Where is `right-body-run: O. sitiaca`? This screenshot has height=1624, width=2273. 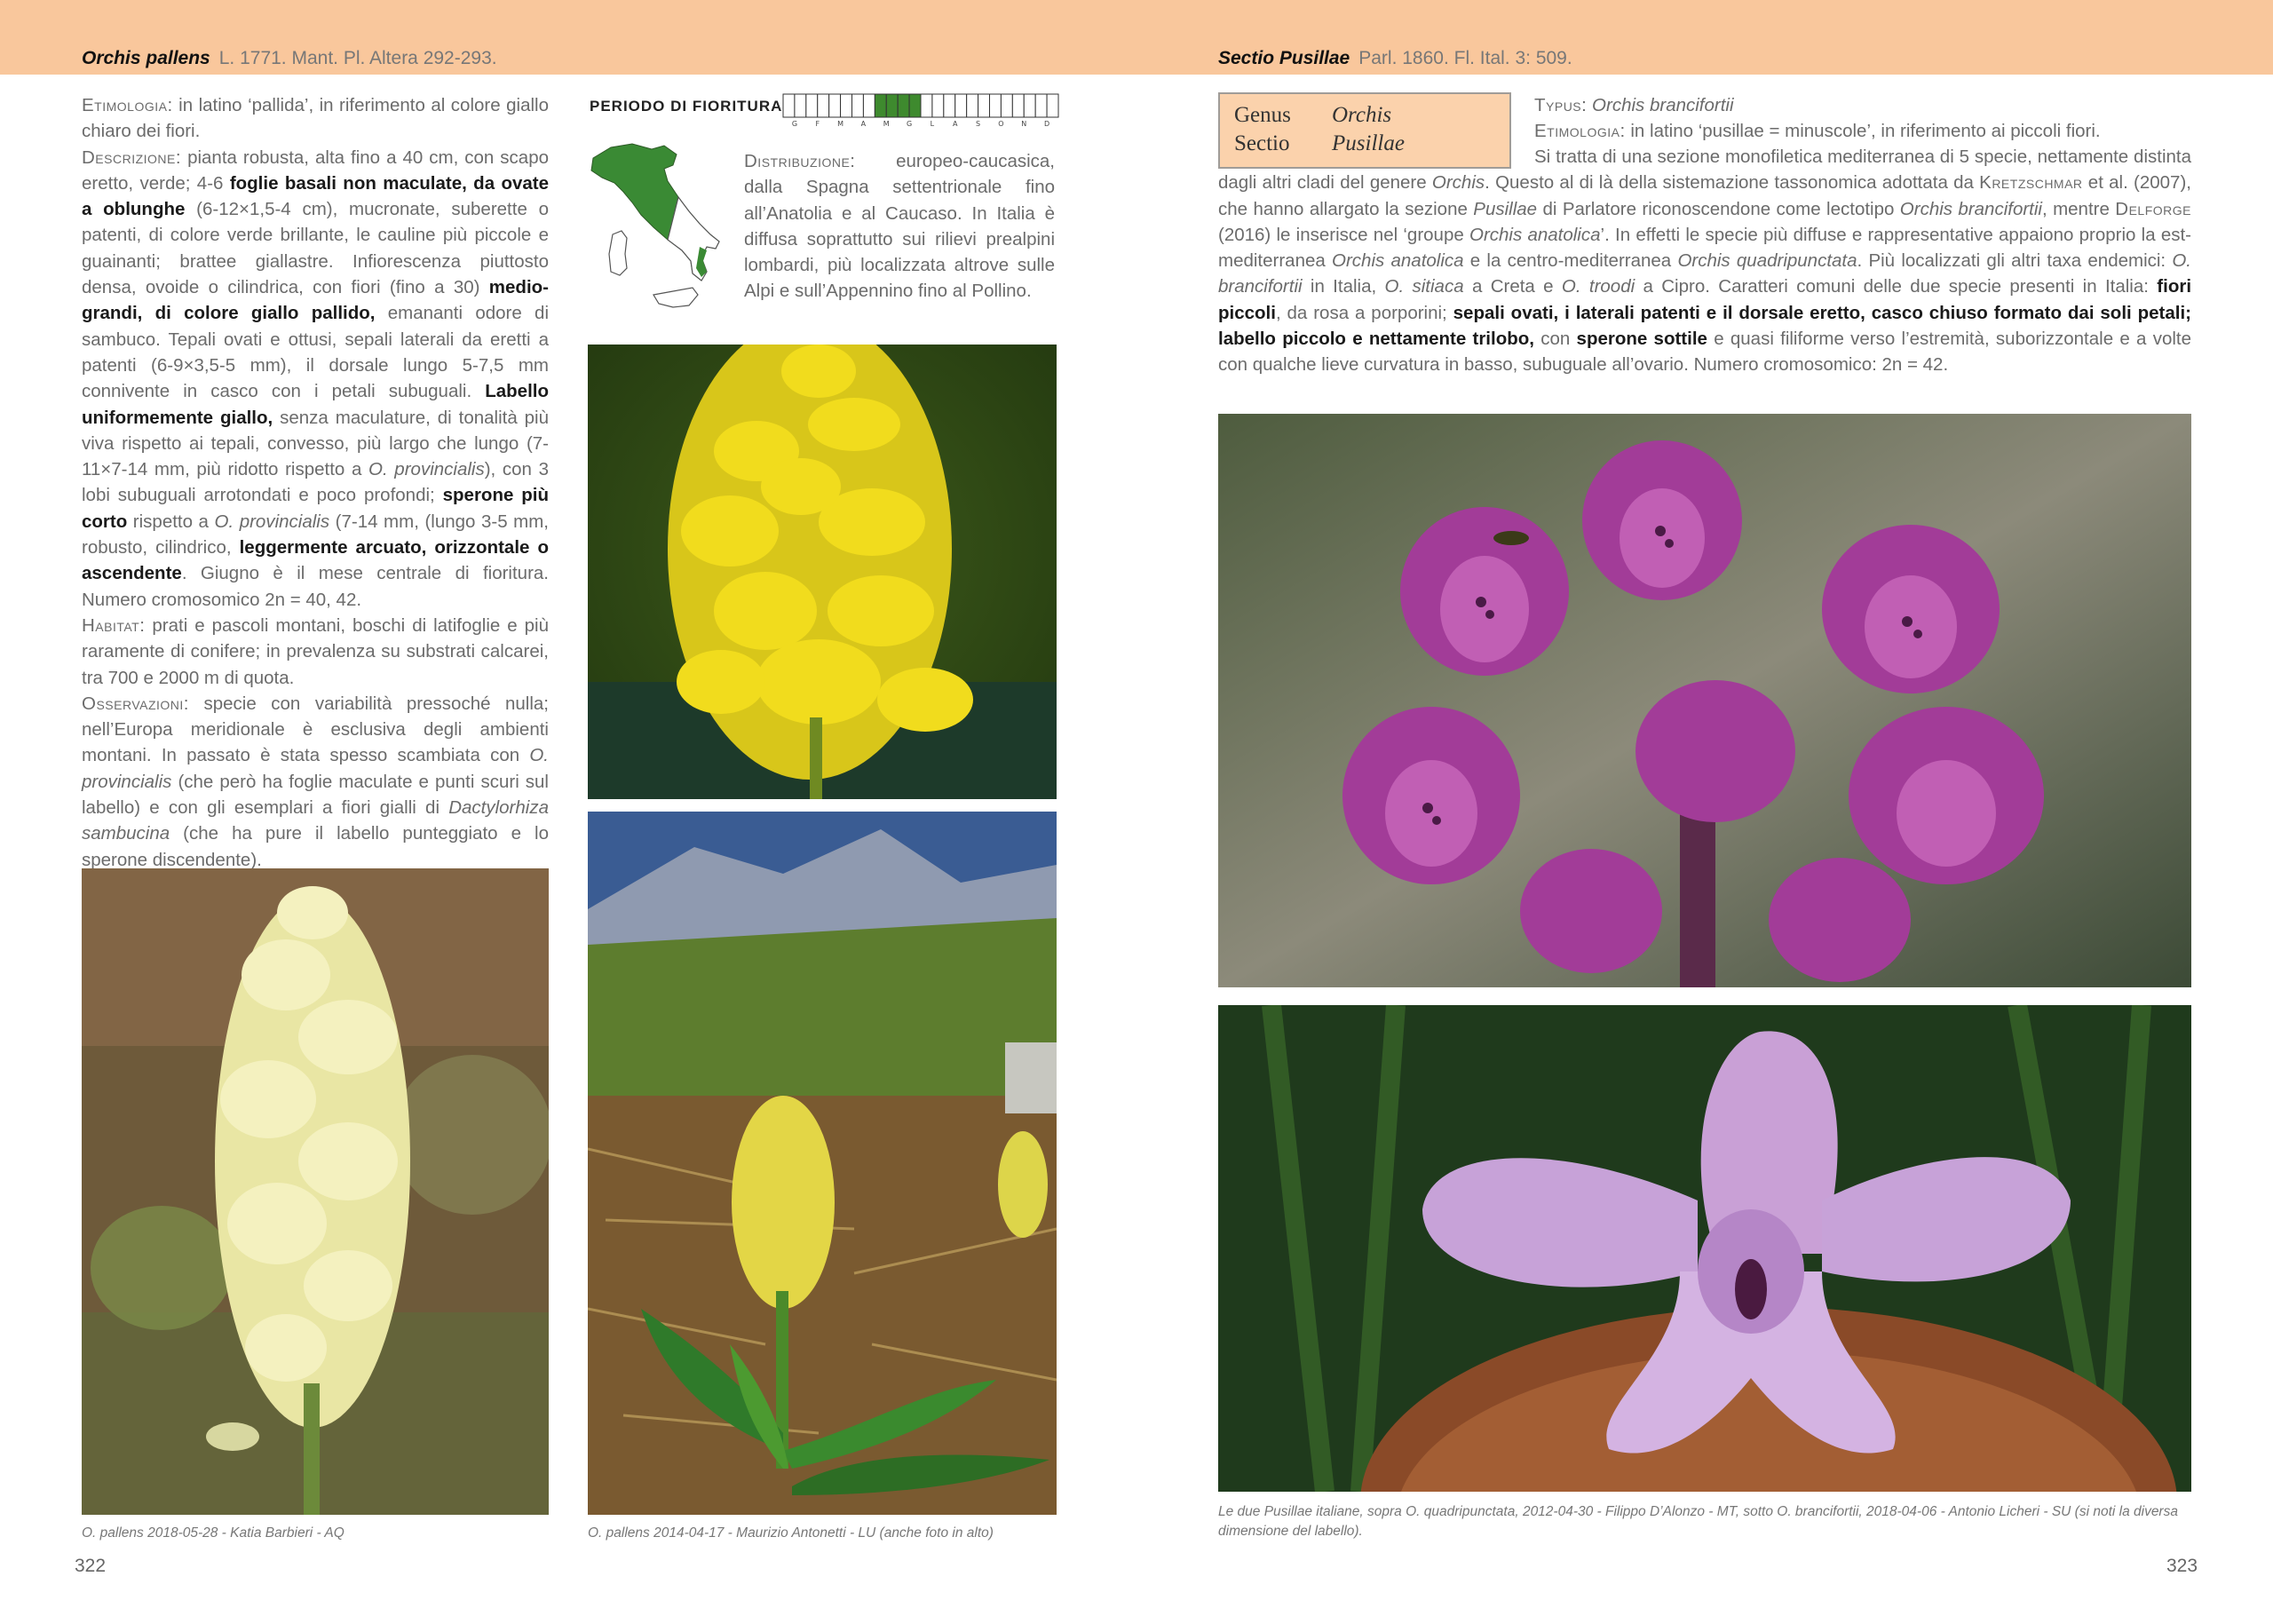
right-body-run: O. sitiaca is located at coordinates (1424, 286).